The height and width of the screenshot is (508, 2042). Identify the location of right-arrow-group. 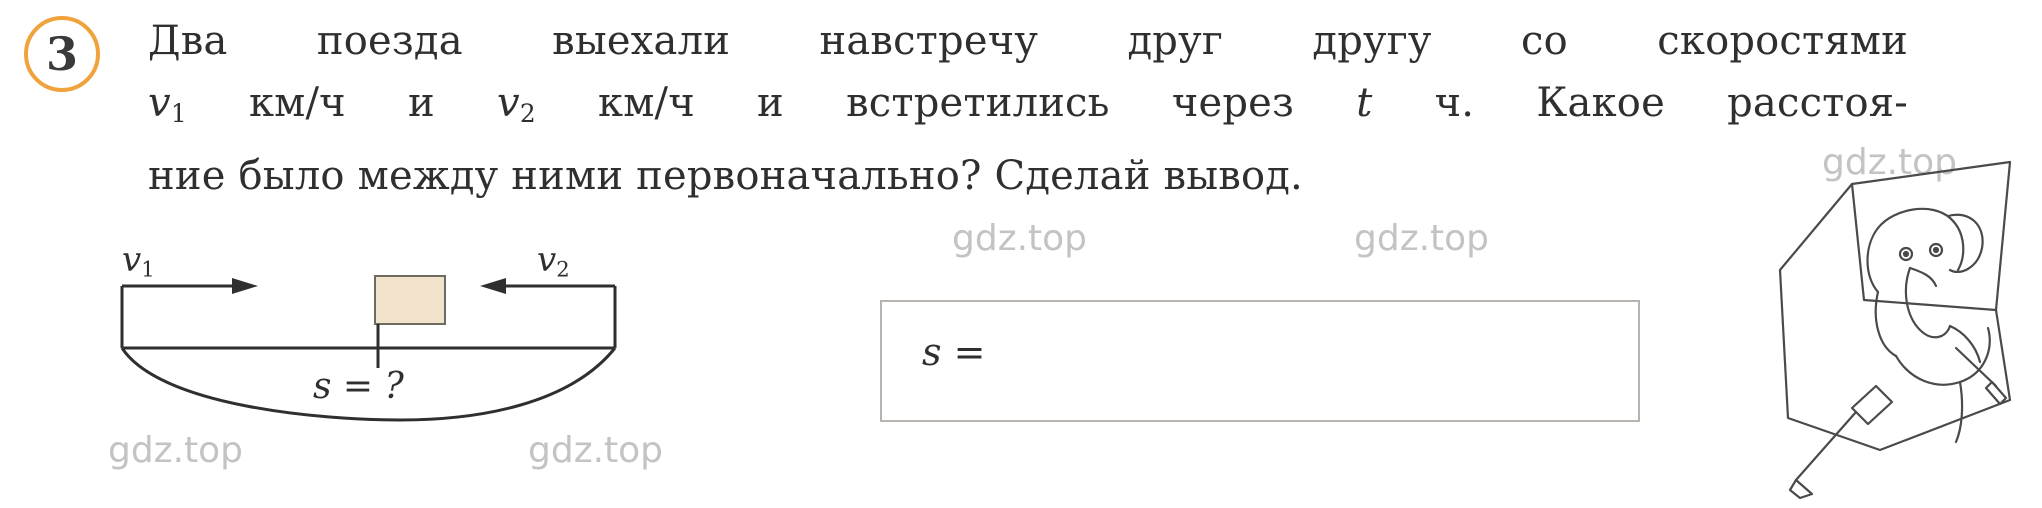
(561, 316).